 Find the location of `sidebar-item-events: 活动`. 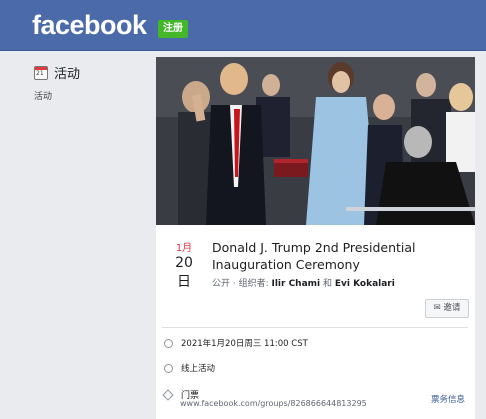

sidebar-item-events: 活动 is located at coordinates (43, 95).